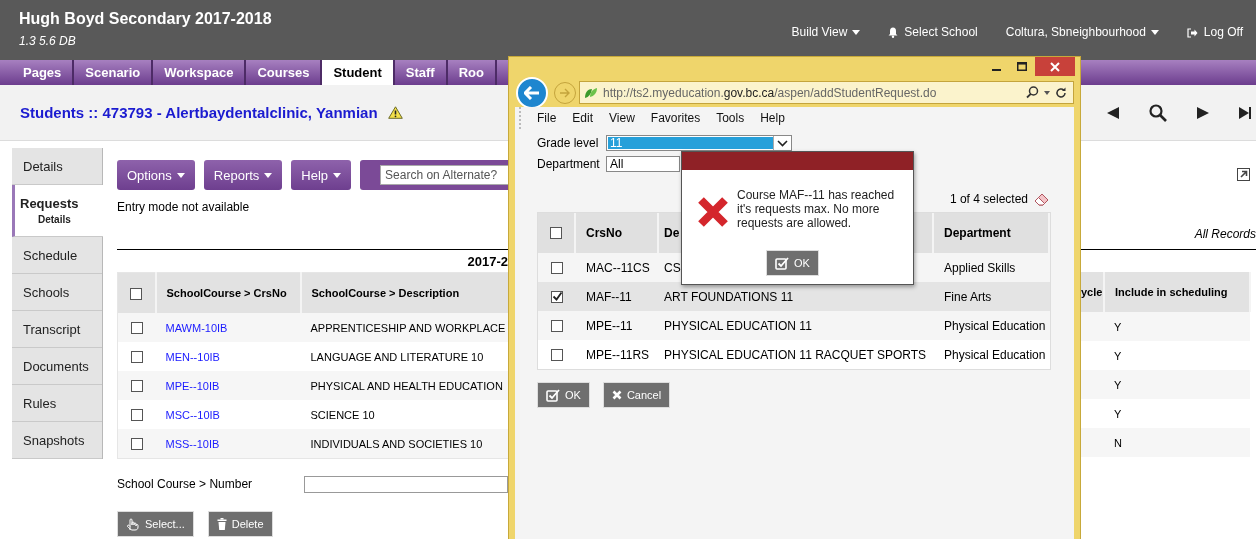 This screenshot has height=539, width=1256. What do you see at coordinates (622, 118) in the screenshot?
I see `menu-item: View` at bounding box center [622, 118].